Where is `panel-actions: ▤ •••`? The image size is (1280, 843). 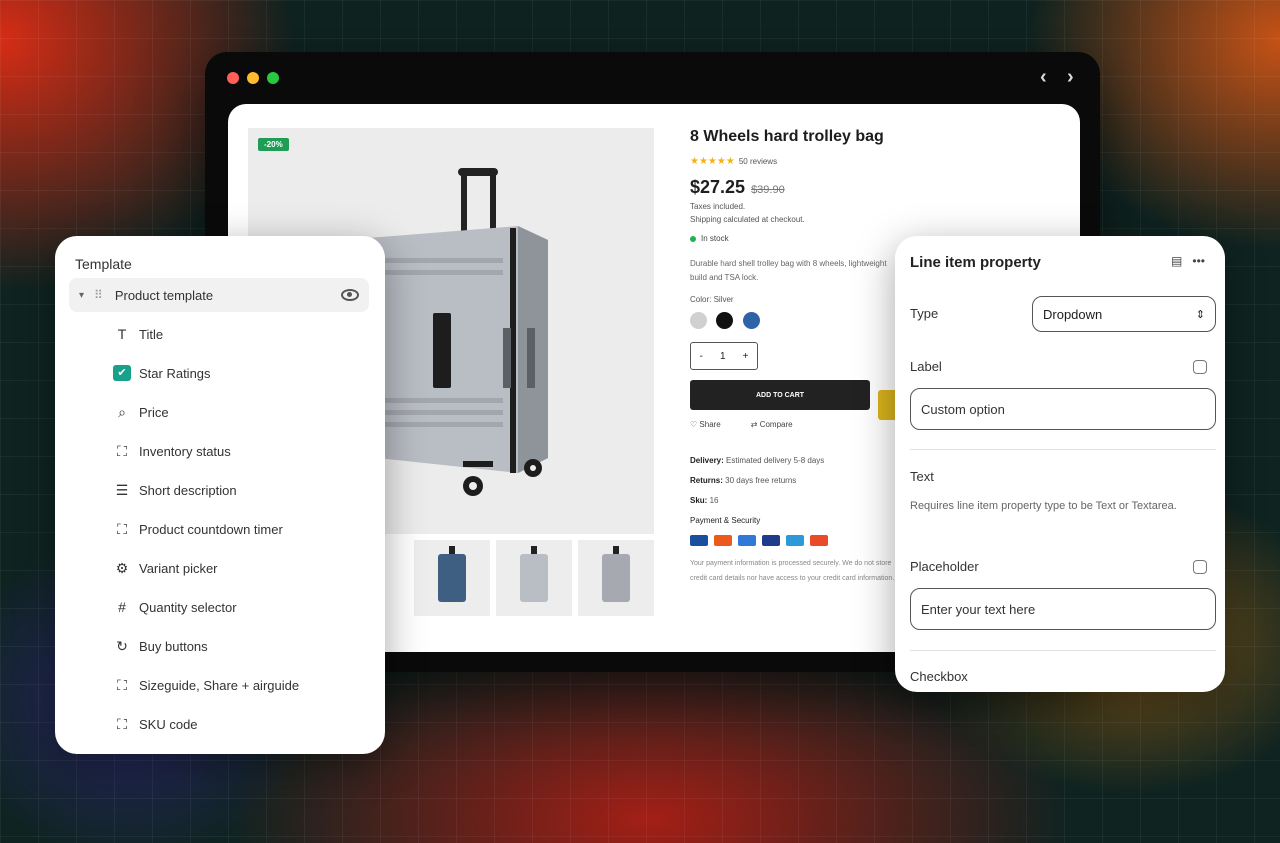
panel-actions: ▤ ••• is located at coordinates (1188, 261).